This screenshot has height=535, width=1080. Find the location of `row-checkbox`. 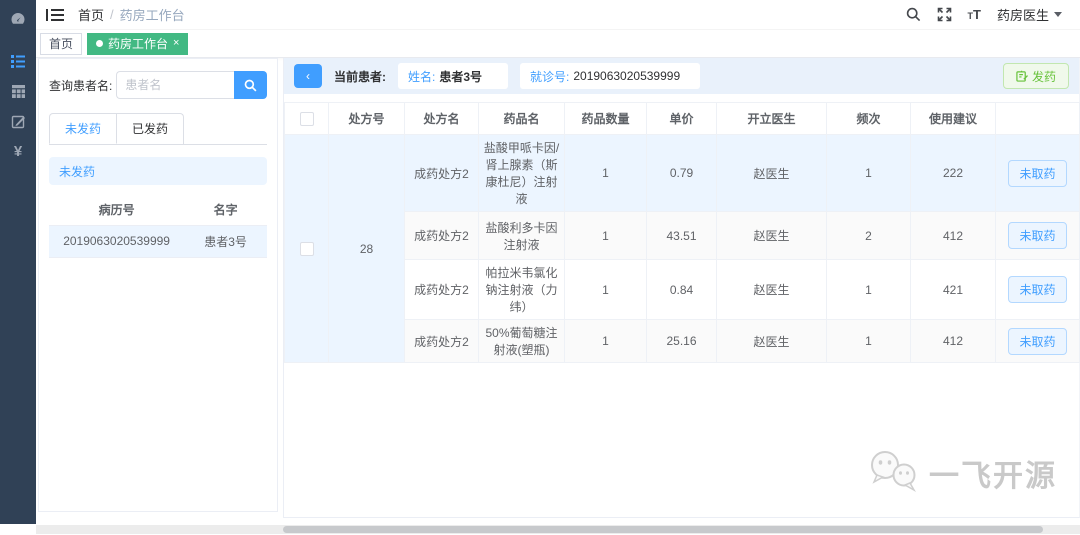

row-checkbox is located at coordinates (306, 248).